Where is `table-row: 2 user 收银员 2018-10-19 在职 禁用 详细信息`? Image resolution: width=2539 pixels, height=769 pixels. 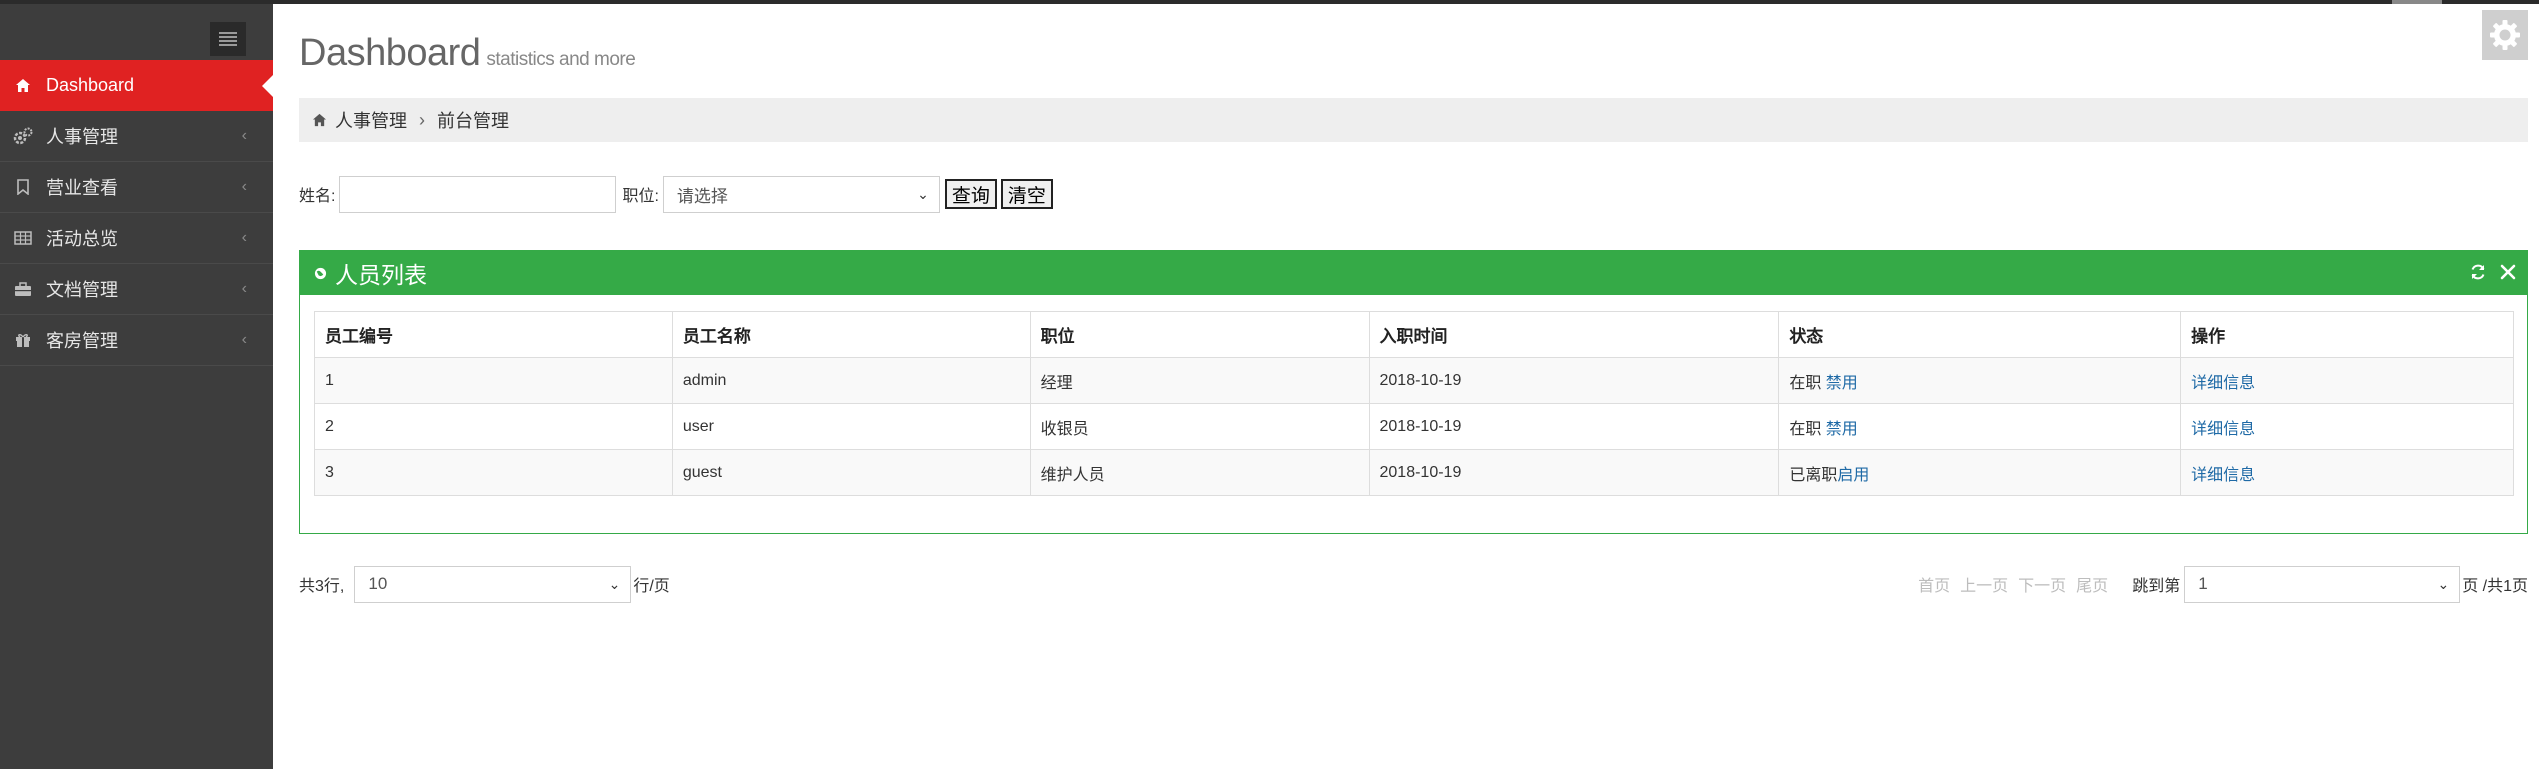 table-row: 2 user 收银员 2018-10-19 在职 禁用 详细信息 is located at coordinates (1414, 426).